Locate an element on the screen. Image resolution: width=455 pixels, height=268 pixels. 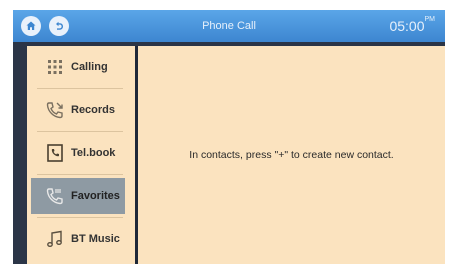
dialpad-icon is located at coordinates (55, 67).